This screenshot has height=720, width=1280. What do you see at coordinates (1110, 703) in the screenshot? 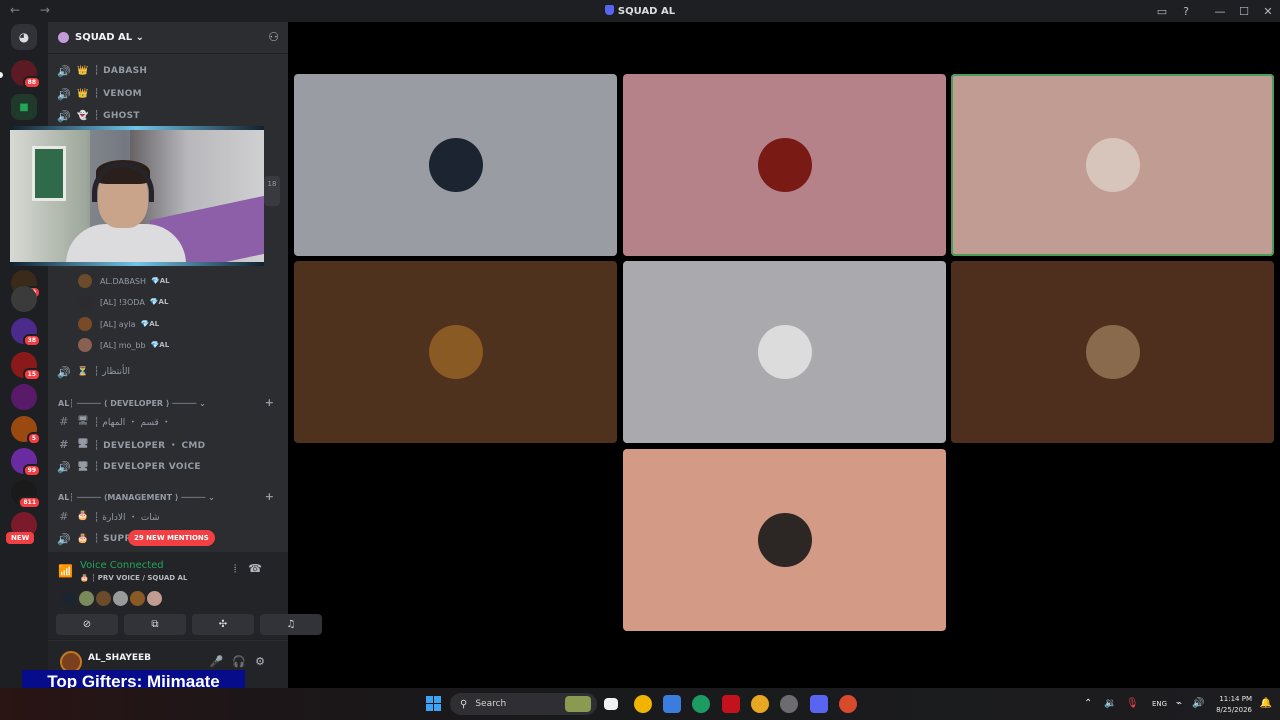
I see `volume-icon: 🔉` at bounding box center [1110, 703].